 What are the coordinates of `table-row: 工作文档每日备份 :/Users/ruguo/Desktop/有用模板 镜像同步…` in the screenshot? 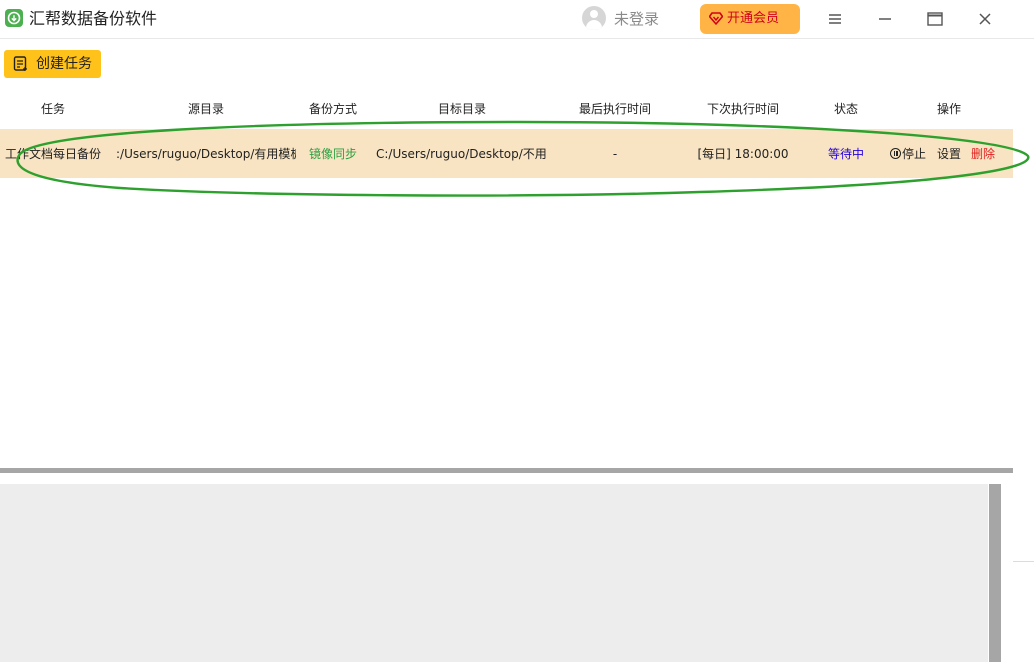 It's located at (506, 153).